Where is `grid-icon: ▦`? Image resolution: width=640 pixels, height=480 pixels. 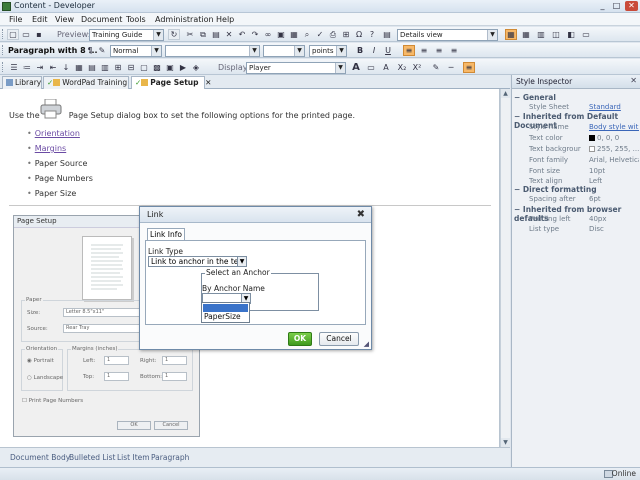
grid-icon: ▦ is located at coordinates (526, 34).